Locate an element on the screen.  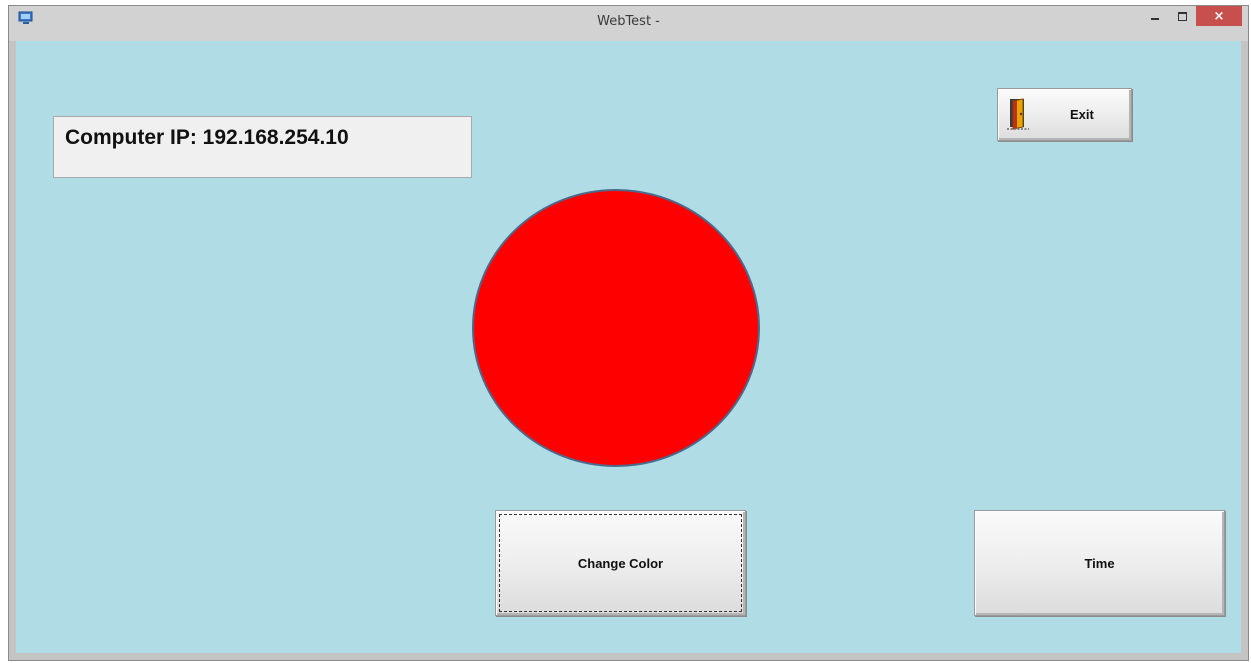
ip-address-panel: Computer IP: 192.168.254.10 is located at coordinates (262, 147).